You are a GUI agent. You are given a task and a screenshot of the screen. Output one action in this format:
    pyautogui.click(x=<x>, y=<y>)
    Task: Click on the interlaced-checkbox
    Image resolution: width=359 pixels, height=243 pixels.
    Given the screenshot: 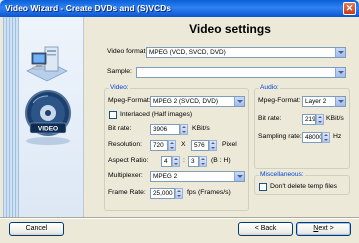 What is the action you would take?
    pyautogui.click(x=113, y=115)
    